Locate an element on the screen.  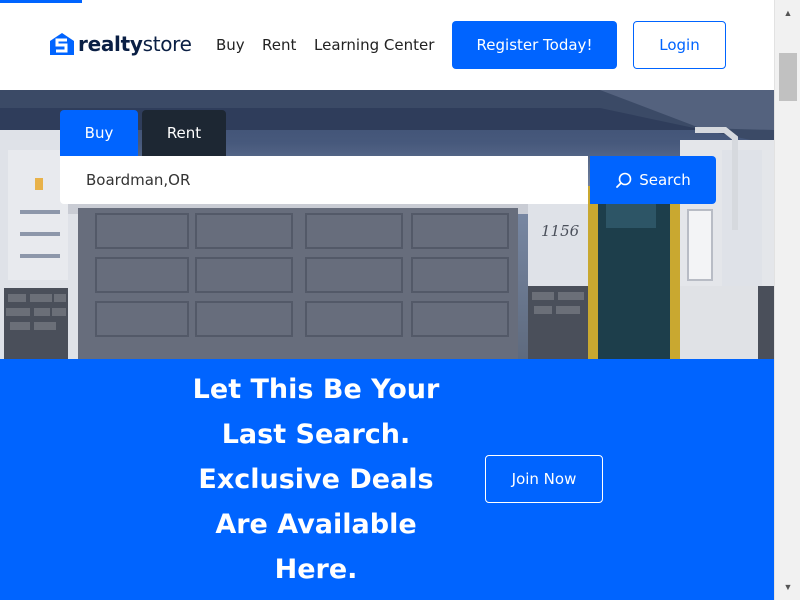
svg-text: 1156 is located at coordinates (560, 231).